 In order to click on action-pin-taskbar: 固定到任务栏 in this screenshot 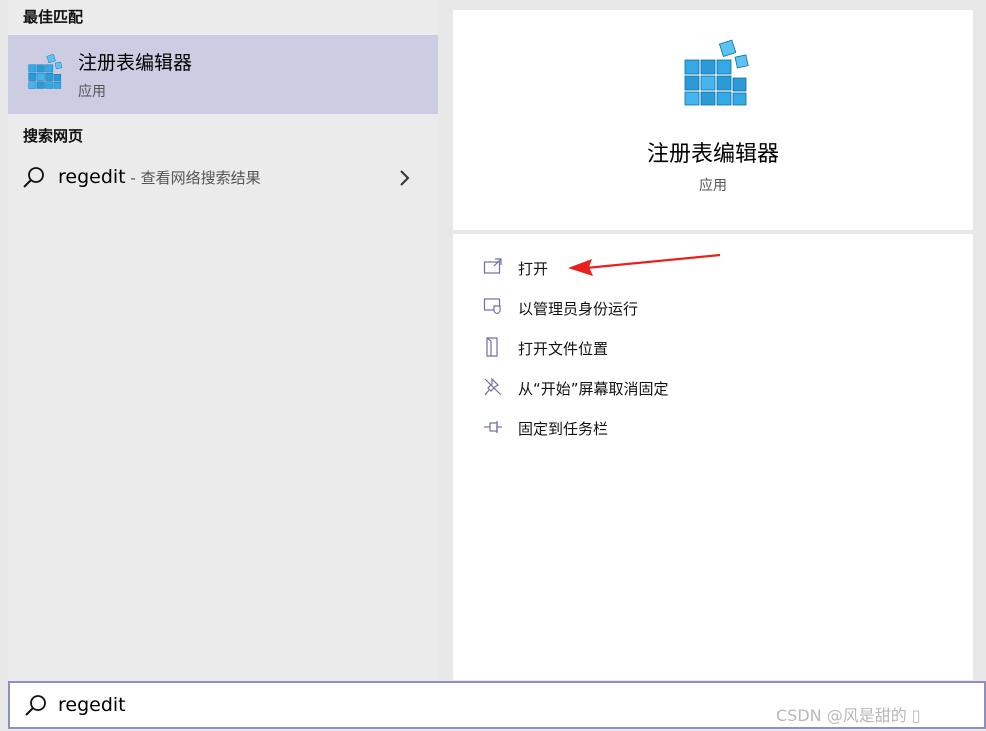, I will do `click(633, 429)`.